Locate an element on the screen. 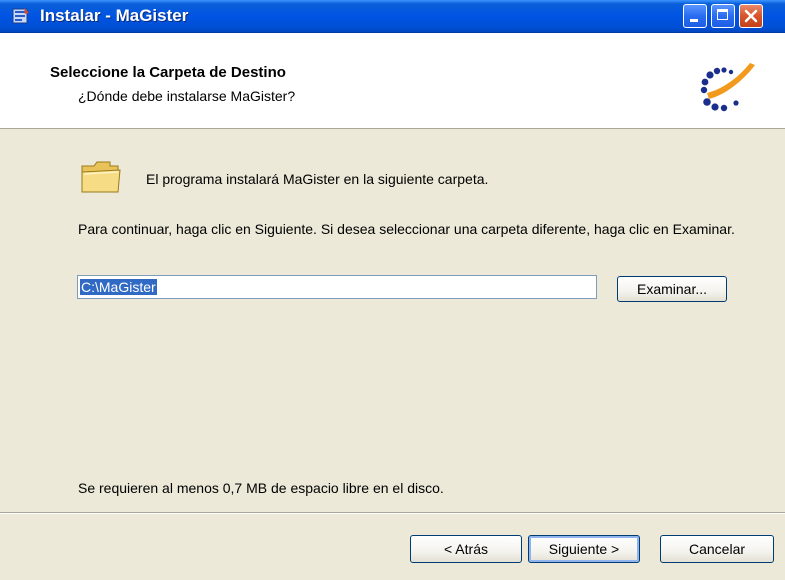  folder-icon is located at coordinates (101, 177).